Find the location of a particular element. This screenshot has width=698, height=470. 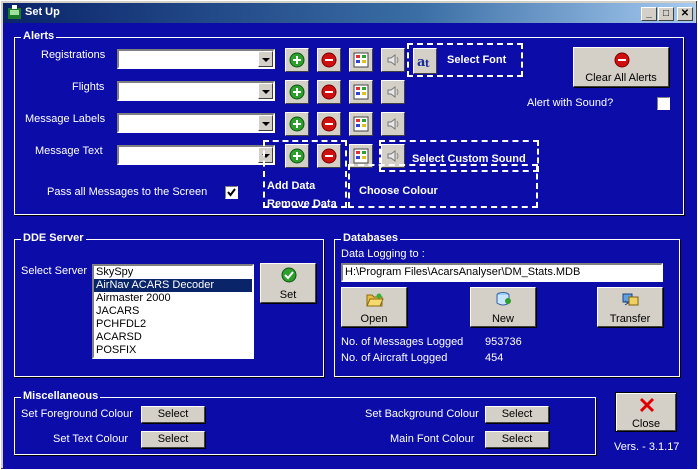

message-labels-combo is located at coordinates (196, 123).